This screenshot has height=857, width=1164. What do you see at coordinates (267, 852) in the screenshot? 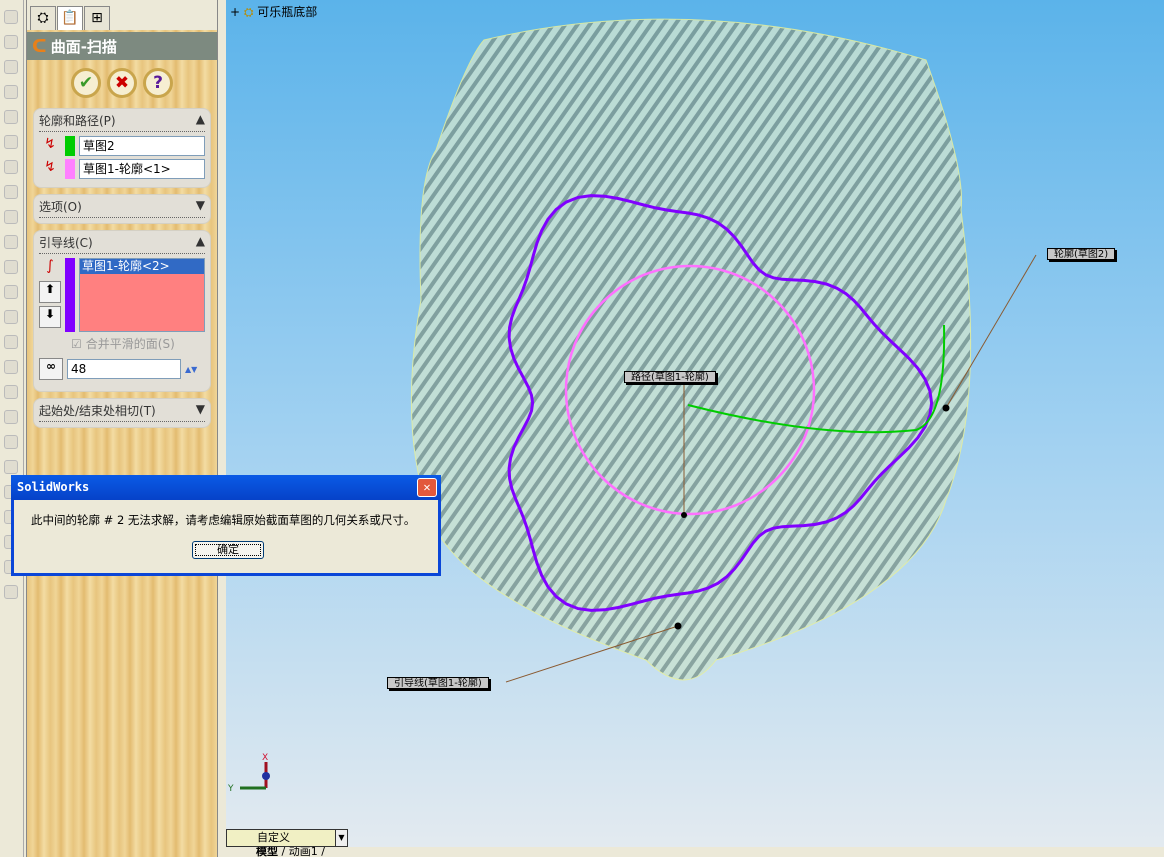
I see `tab-model: 模型` at bounding box center [267, 852].